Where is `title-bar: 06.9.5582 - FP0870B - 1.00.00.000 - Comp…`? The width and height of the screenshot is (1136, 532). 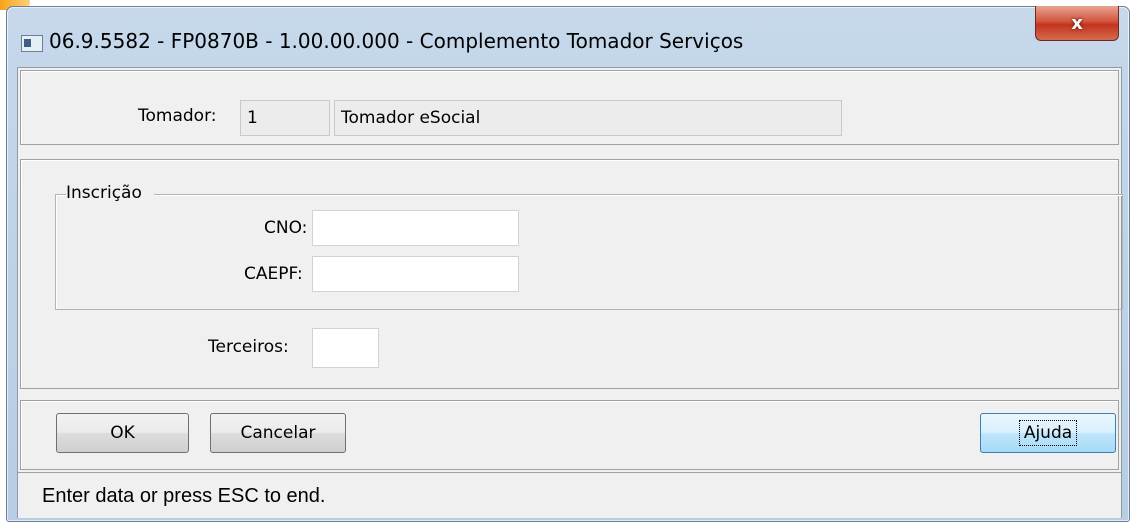
title-bar: 06.9.5582 - FP0870B - 1.00.00.000 - Comp… is located at coordinates (568, 36).